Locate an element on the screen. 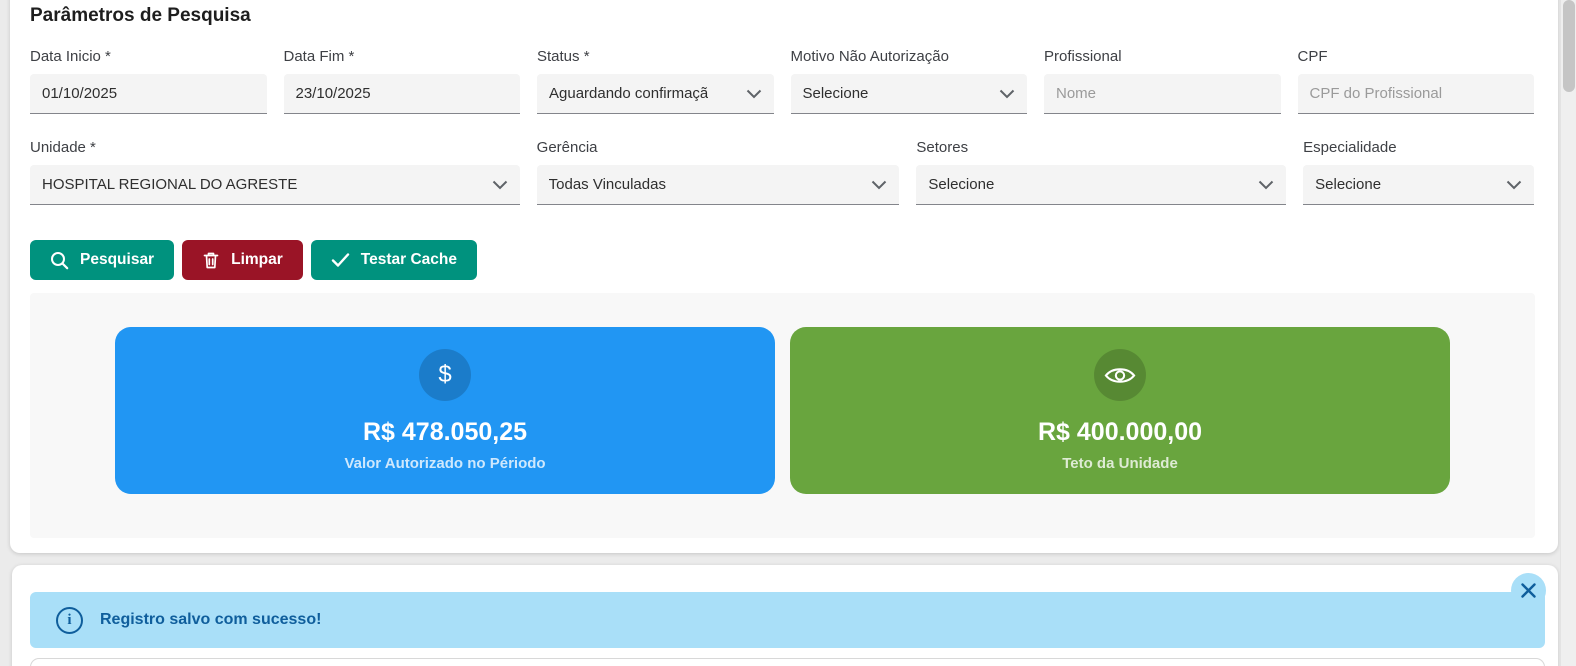 The height and width of the screenshot is (666, 1576). cpf-label: CPF is located at coordinates (1312, 56).